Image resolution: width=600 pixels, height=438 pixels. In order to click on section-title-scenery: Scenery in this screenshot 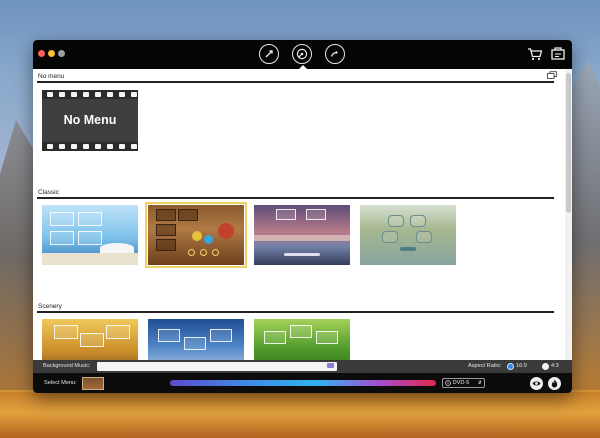, I will do `click(50, 306)`.